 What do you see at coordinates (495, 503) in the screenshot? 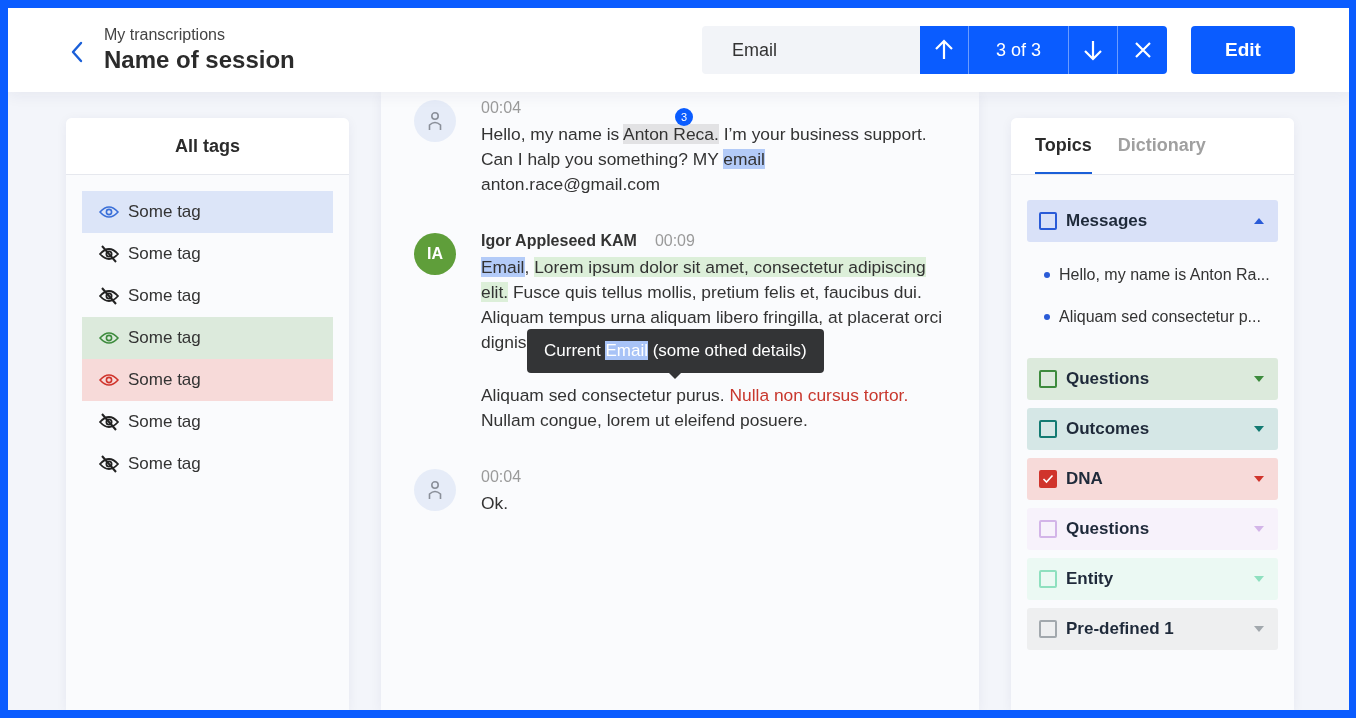
I see `message-text: Ok.` at bounding box center [495, 503].